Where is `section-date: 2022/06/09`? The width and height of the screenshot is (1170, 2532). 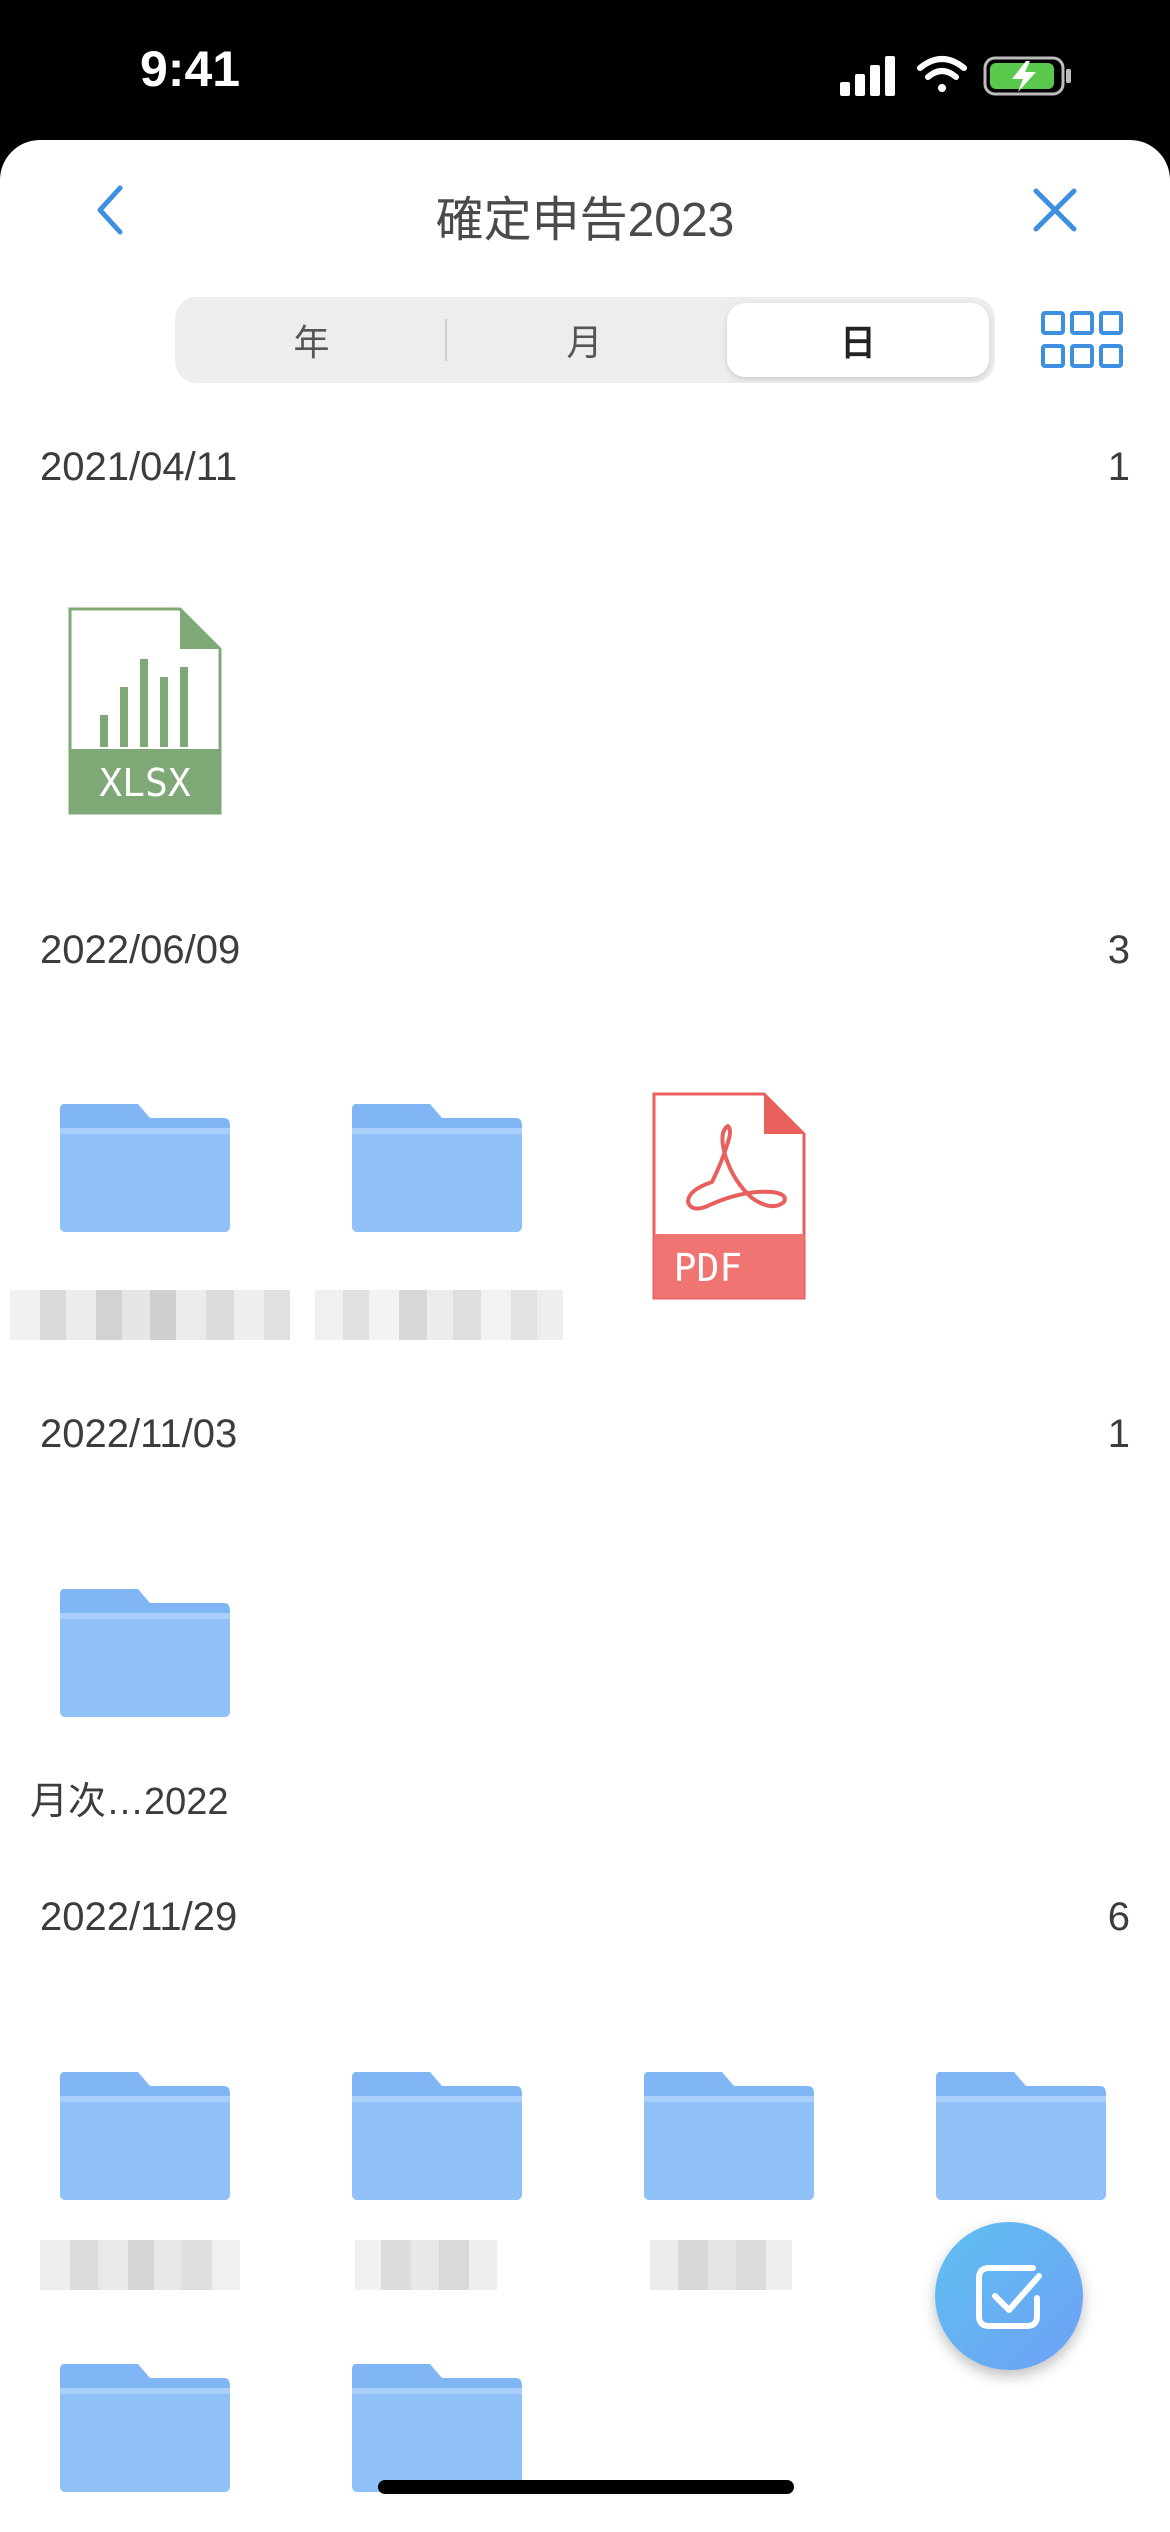
section-date: 2022/06/09 is located at coordinates (140, 950).